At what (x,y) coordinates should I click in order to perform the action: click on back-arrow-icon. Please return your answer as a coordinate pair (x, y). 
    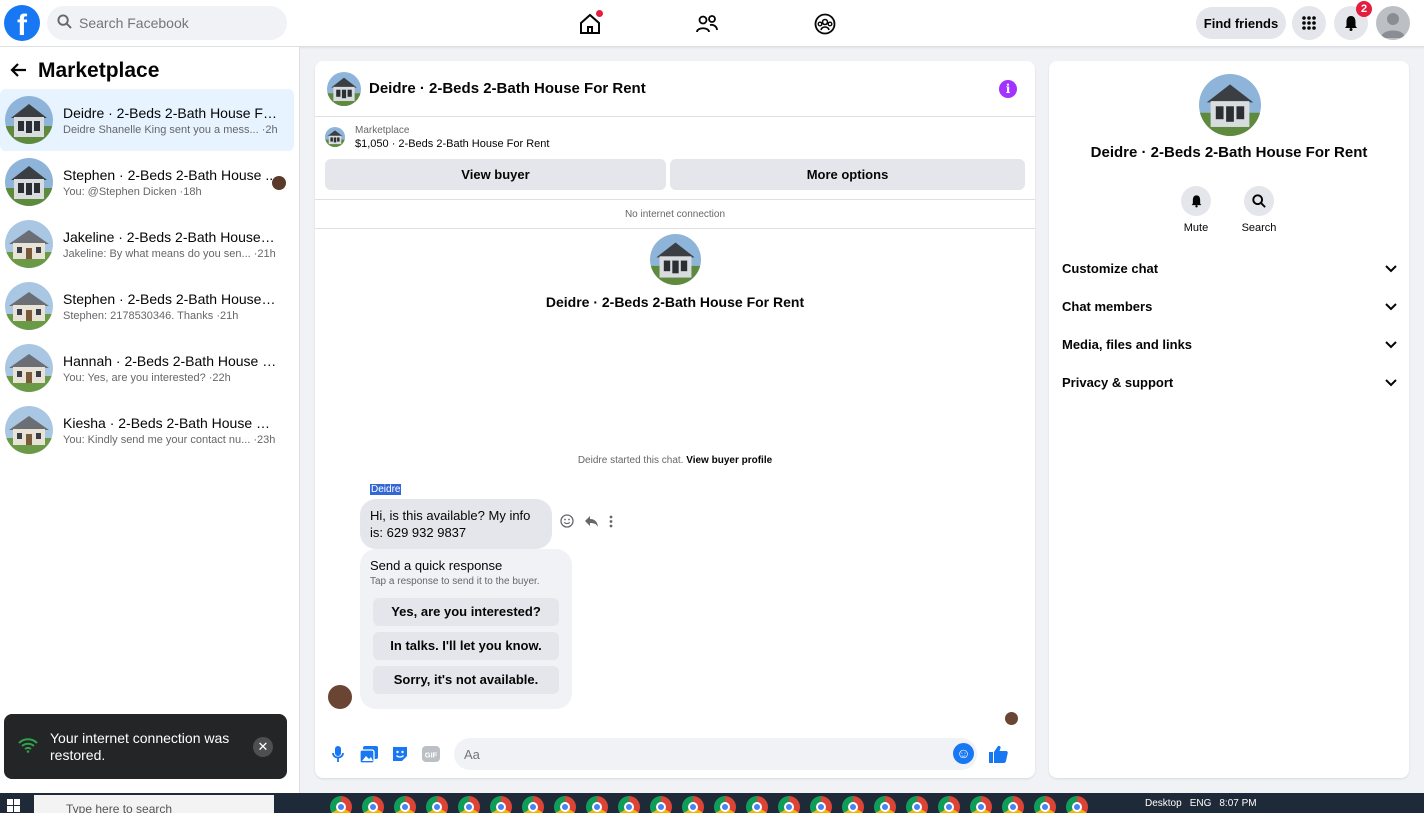
    Looking at the image, I should click on (19, 71).